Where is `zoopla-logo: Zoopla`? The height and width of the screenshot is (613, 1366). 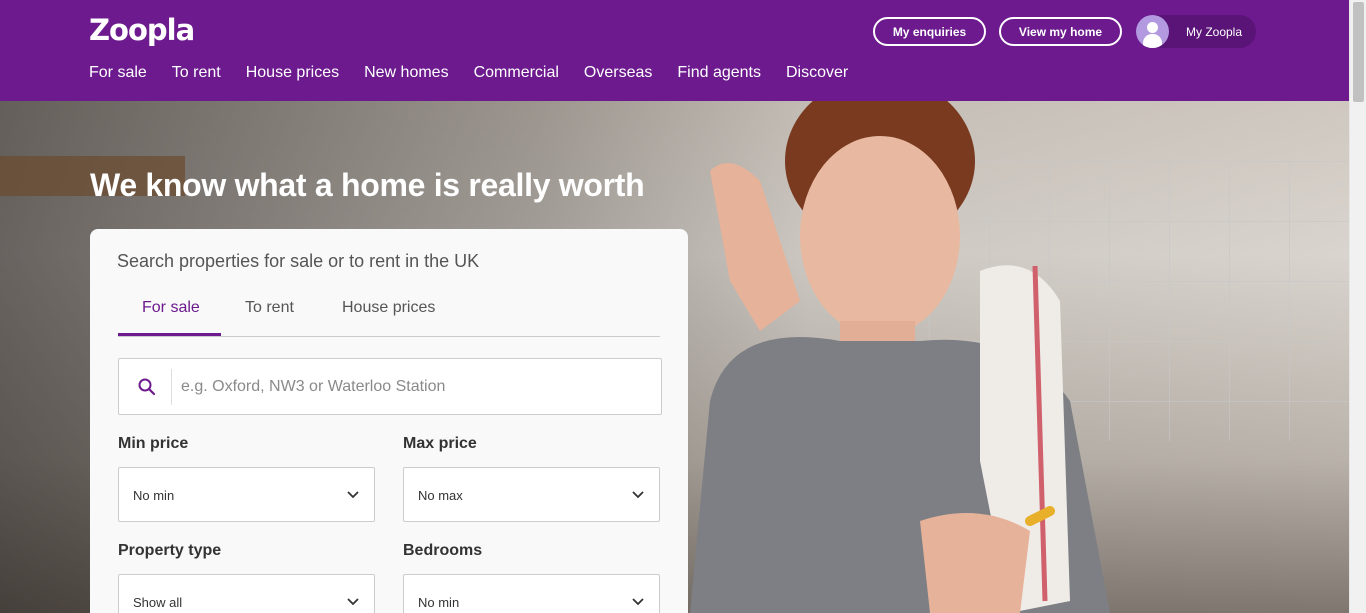
zoopla-logo: Zoopla is located at coordinates (142, 30).